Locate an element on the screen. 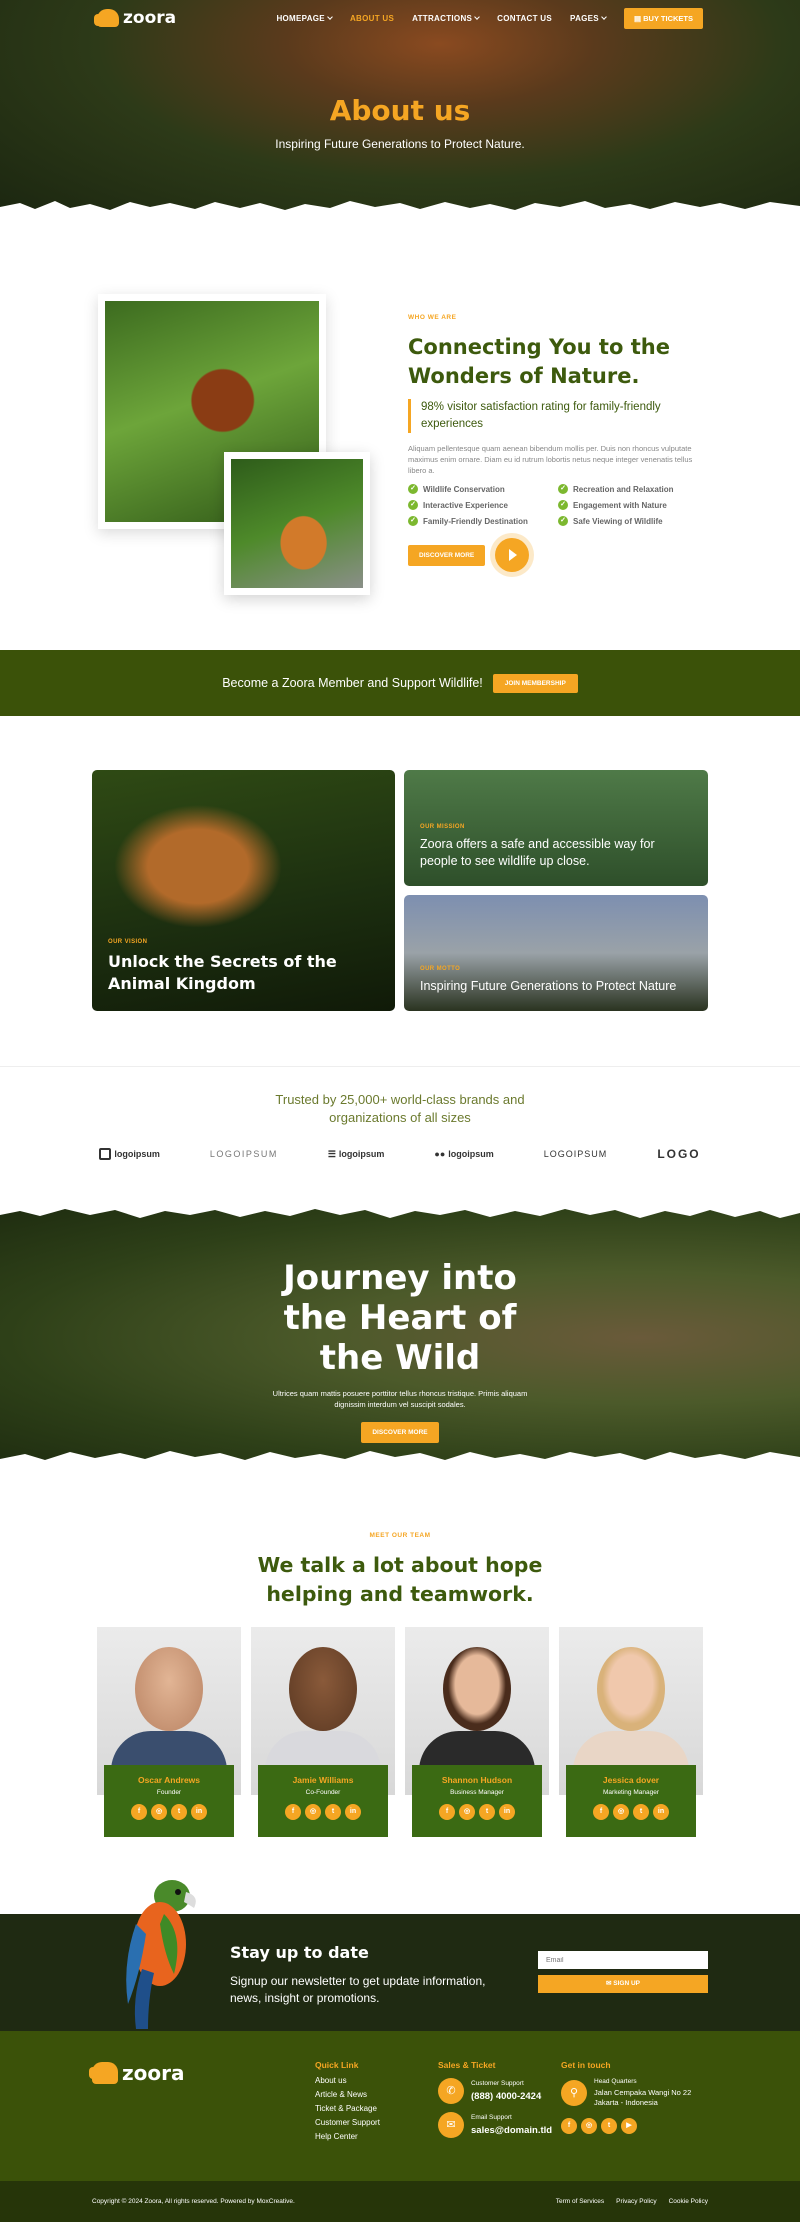  member-name: Jamie Williams is located at coordinates (323, 1780).